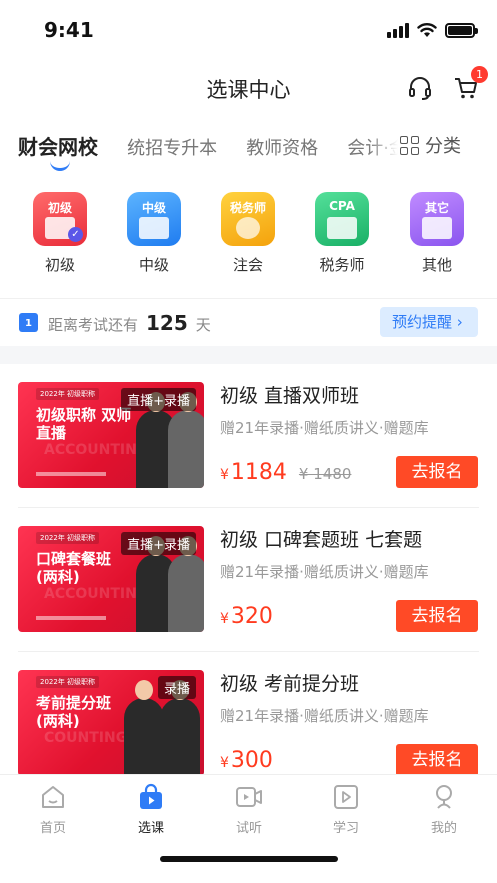 The image size is (497, 883). Describe the element at coordinates (469, 85) in the screenshot. I see `cart-button: 1` at that location.